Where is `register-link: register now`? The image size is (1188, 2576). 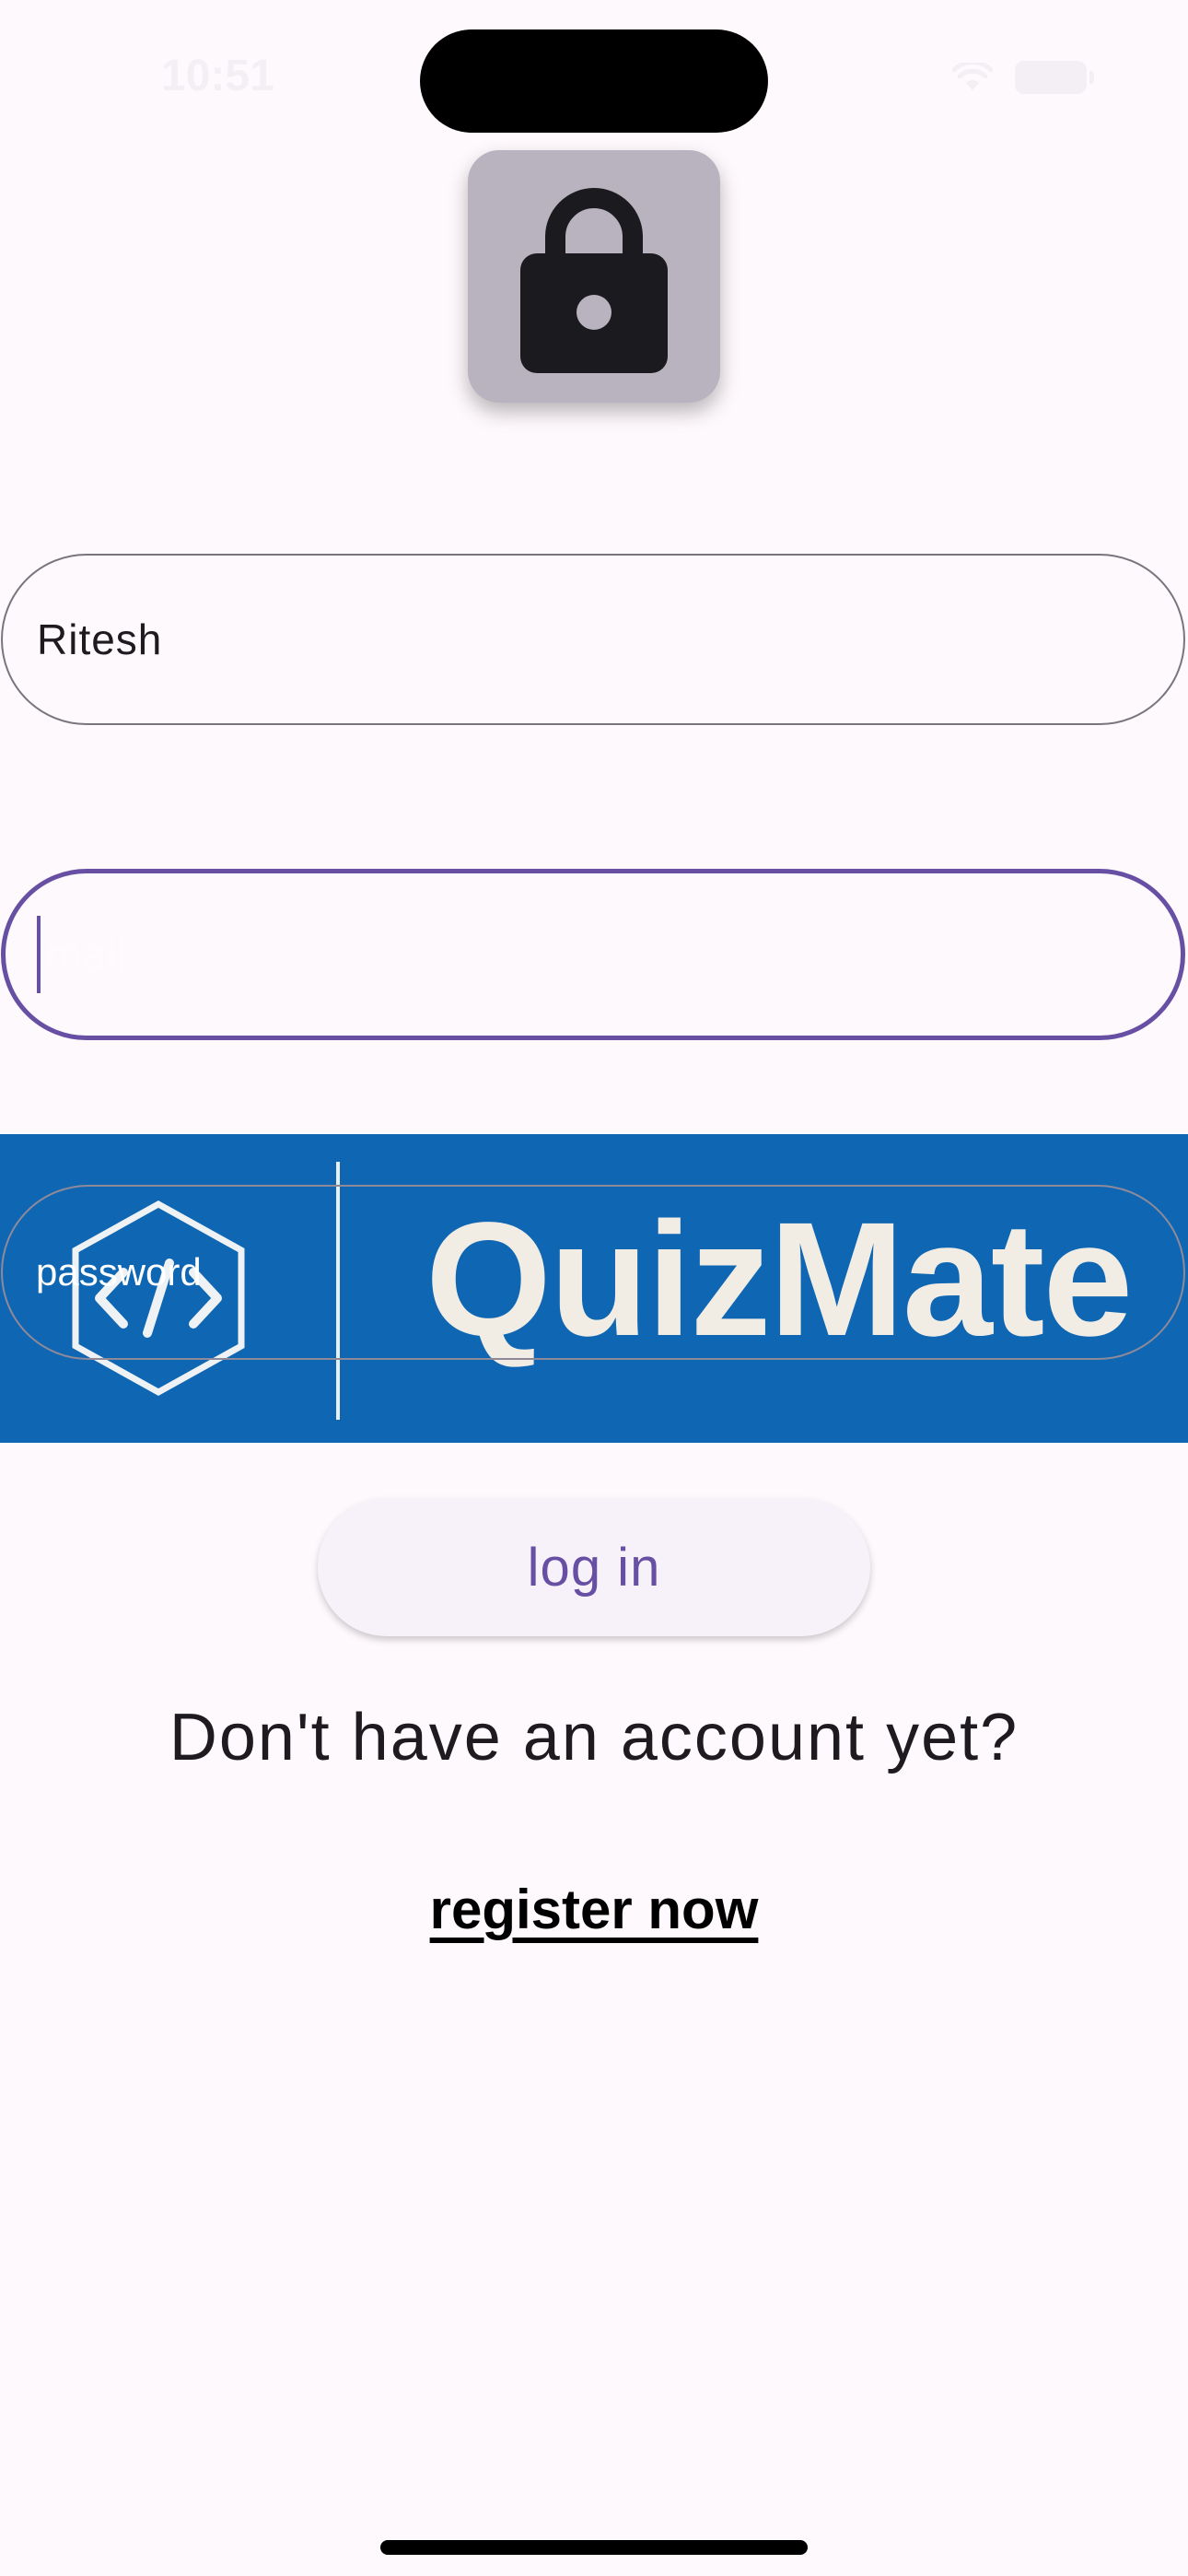 register-link: register now is located at coordinates (594, 1909).